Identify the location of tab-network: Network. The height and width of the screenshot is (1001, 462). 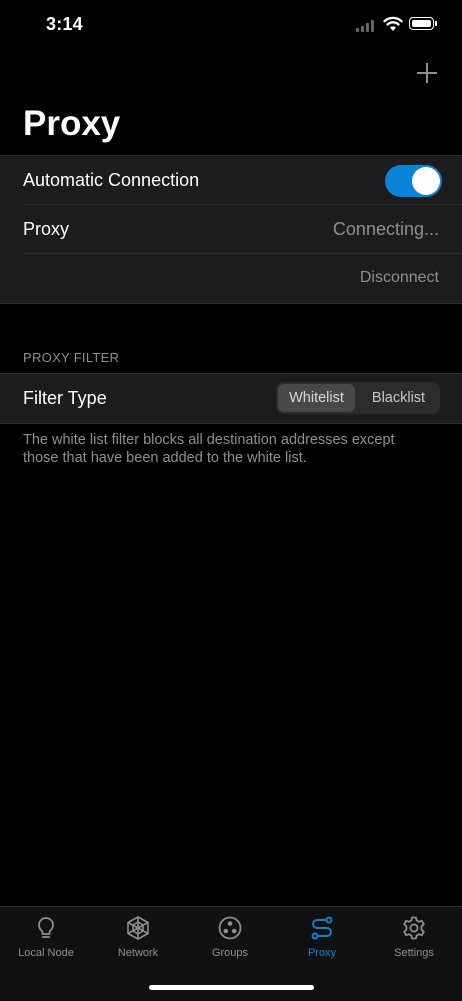
(138, 937).